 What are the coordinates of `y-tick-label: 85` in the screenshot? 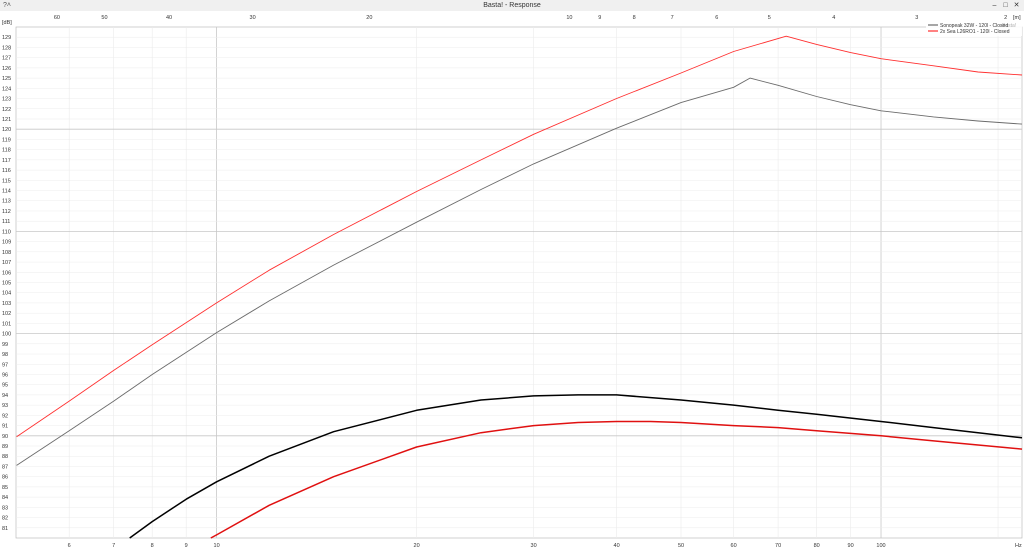 It's located at (5, 488).